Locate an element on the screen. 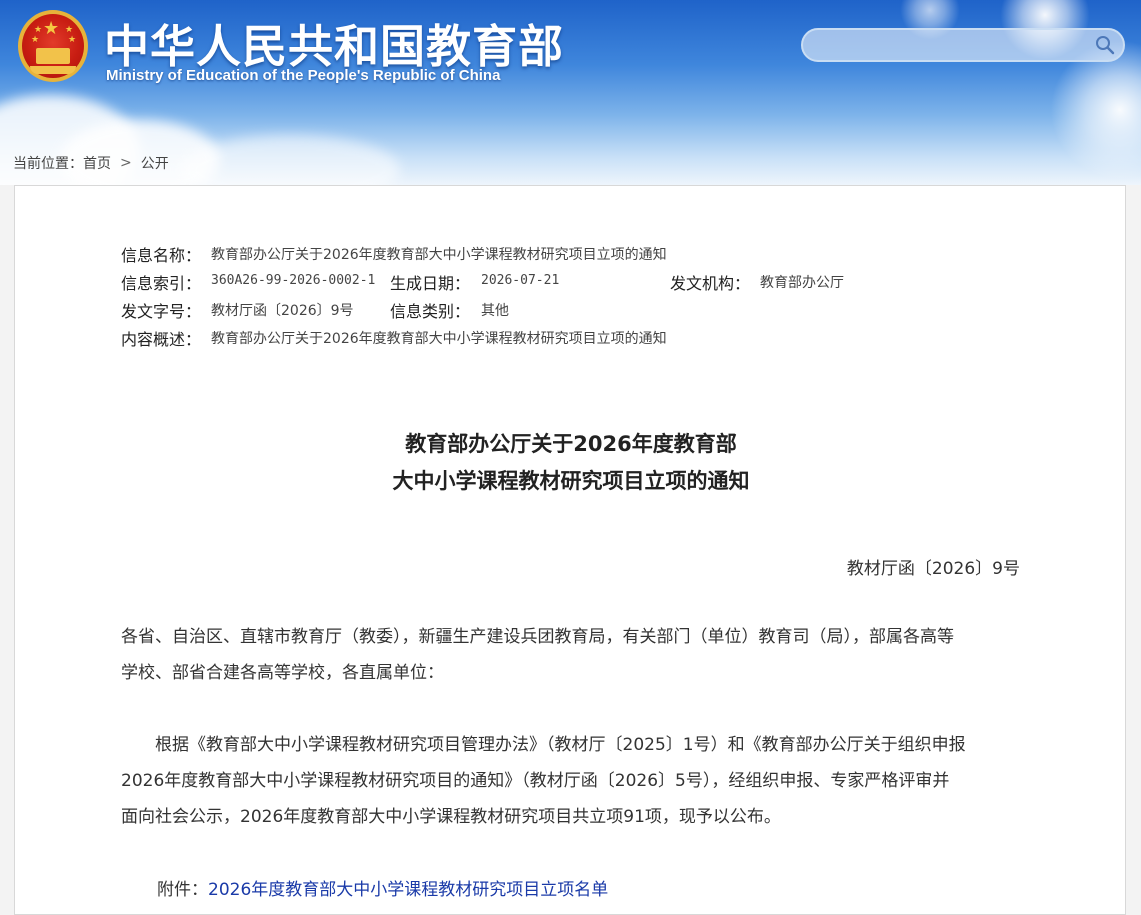 This screenshot has height=915, width=1141. info-index-value: 360A26-99-2026-0002-1 is located at coordinates (293, 280).